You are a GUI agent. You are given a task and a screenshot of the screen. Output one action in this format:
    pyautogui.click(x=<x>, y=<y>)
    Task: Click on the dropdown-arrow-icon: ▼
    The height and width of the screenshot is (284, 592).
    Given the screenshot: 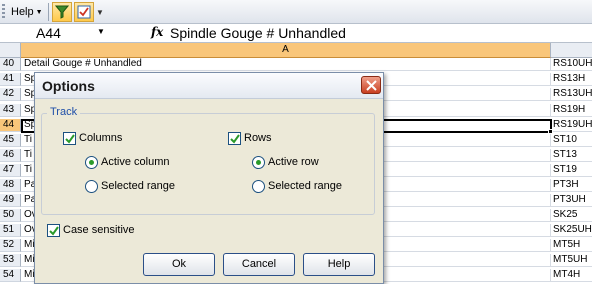 What is the action you would take?
    pyautogui.click(x=39, y=12)
    